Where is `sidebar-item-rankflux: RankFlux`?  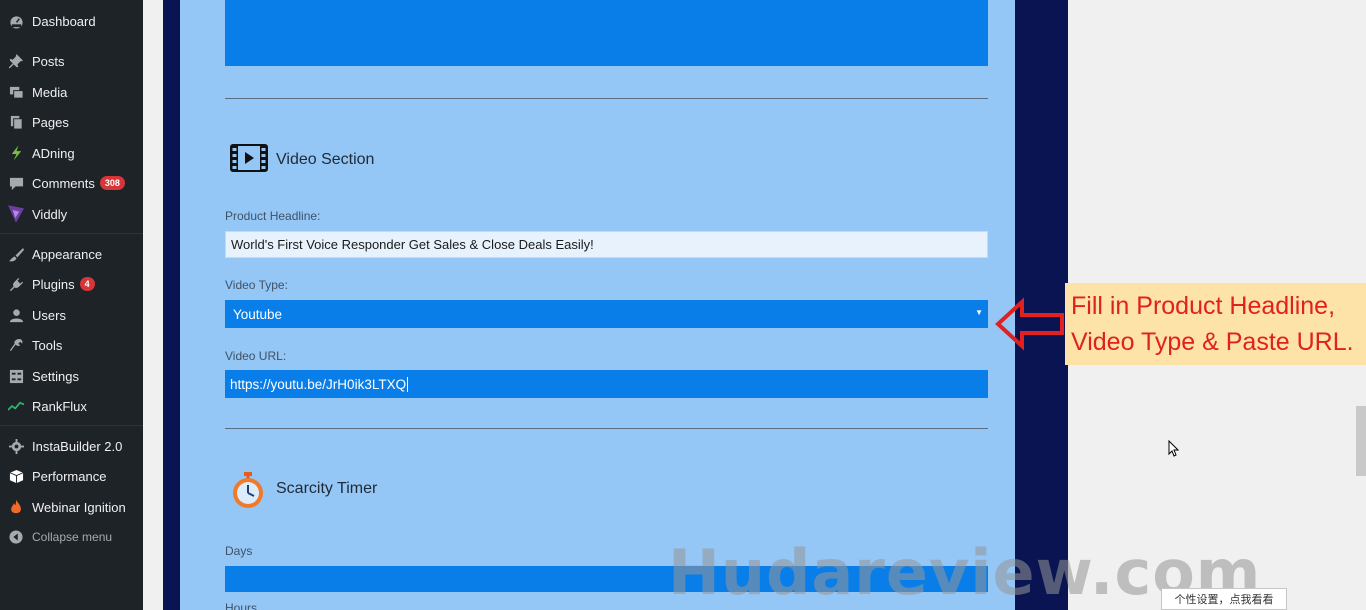
sidebar-item-rankflux: RankFlux is located at coordinates (71, 406).